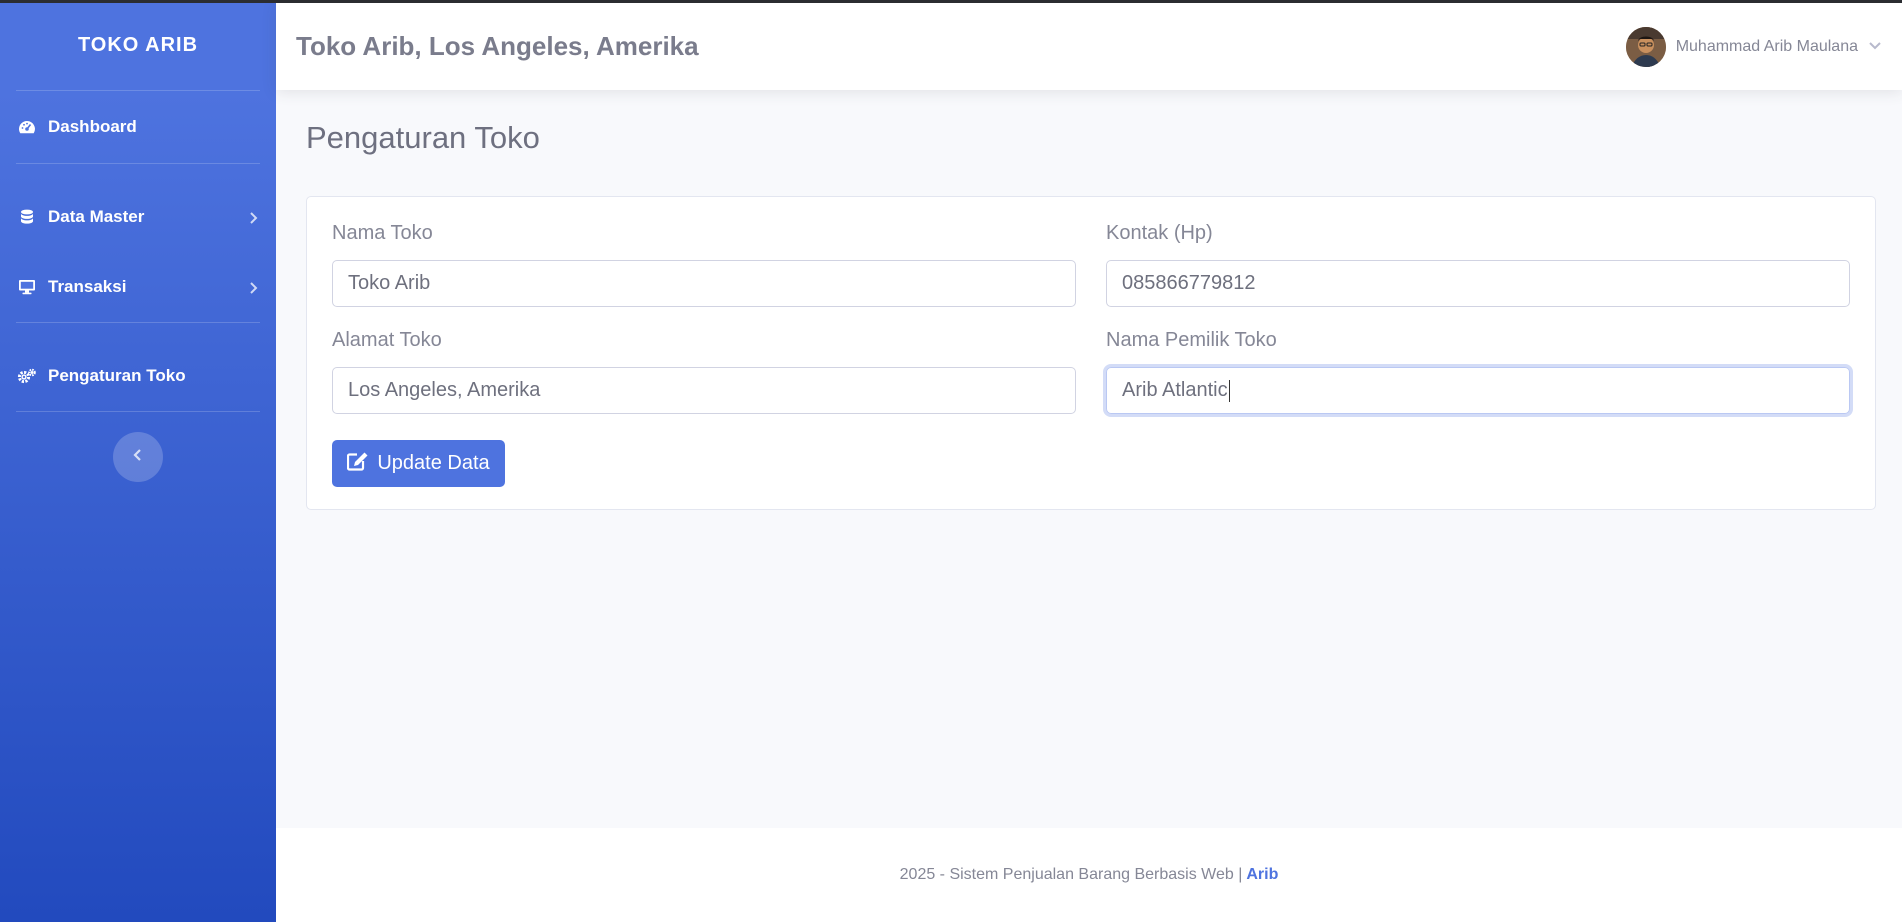  Describe the element at coordinates (138, 127) in the screenshot. I see `sidebar-item-dashboard: Dashboard` at that location.